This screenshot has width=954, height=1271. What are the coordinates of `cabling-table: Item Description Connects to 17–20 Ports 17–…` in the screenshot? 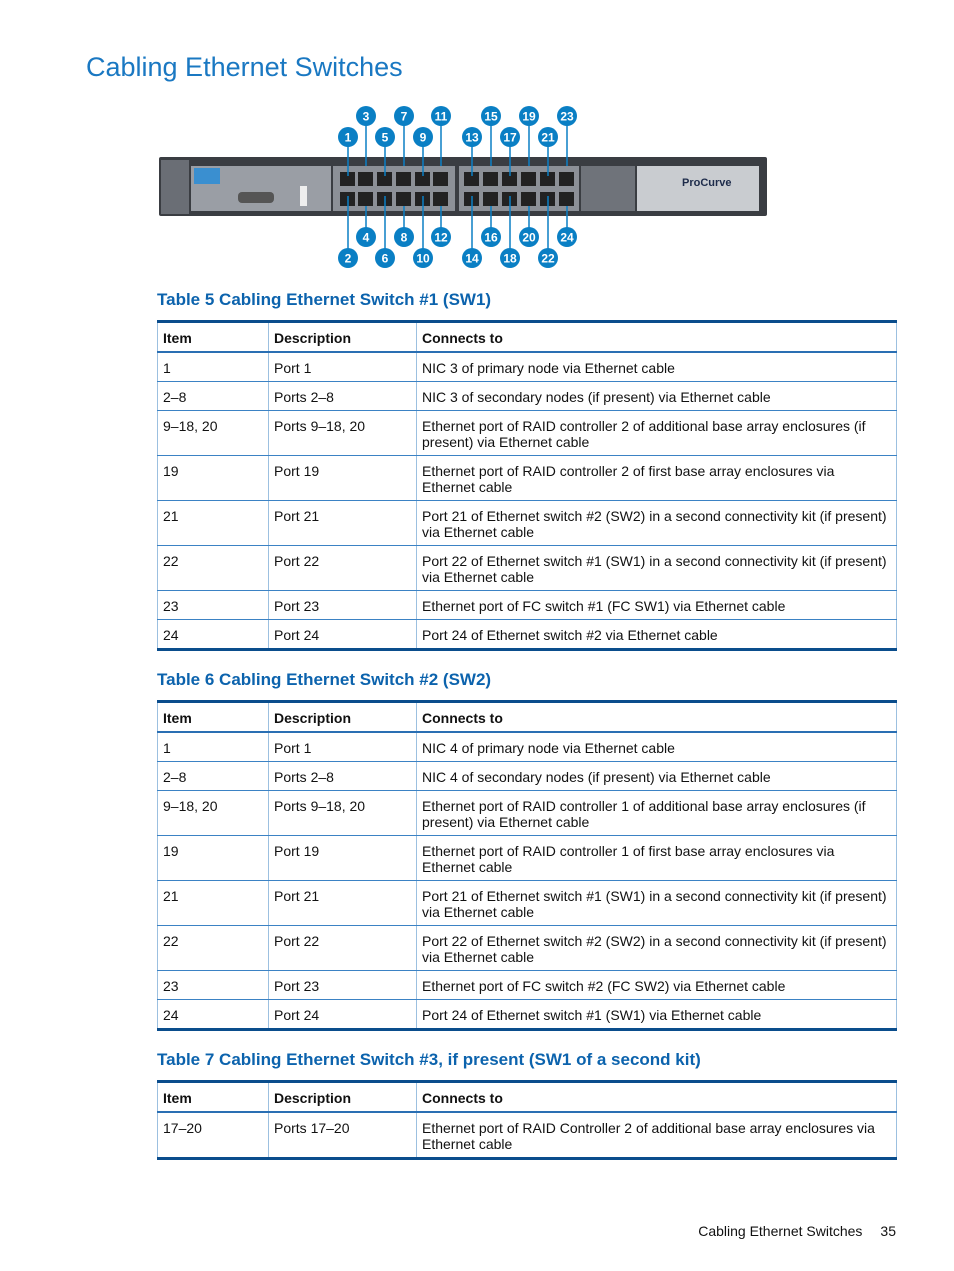 It's located at (527, 1120).